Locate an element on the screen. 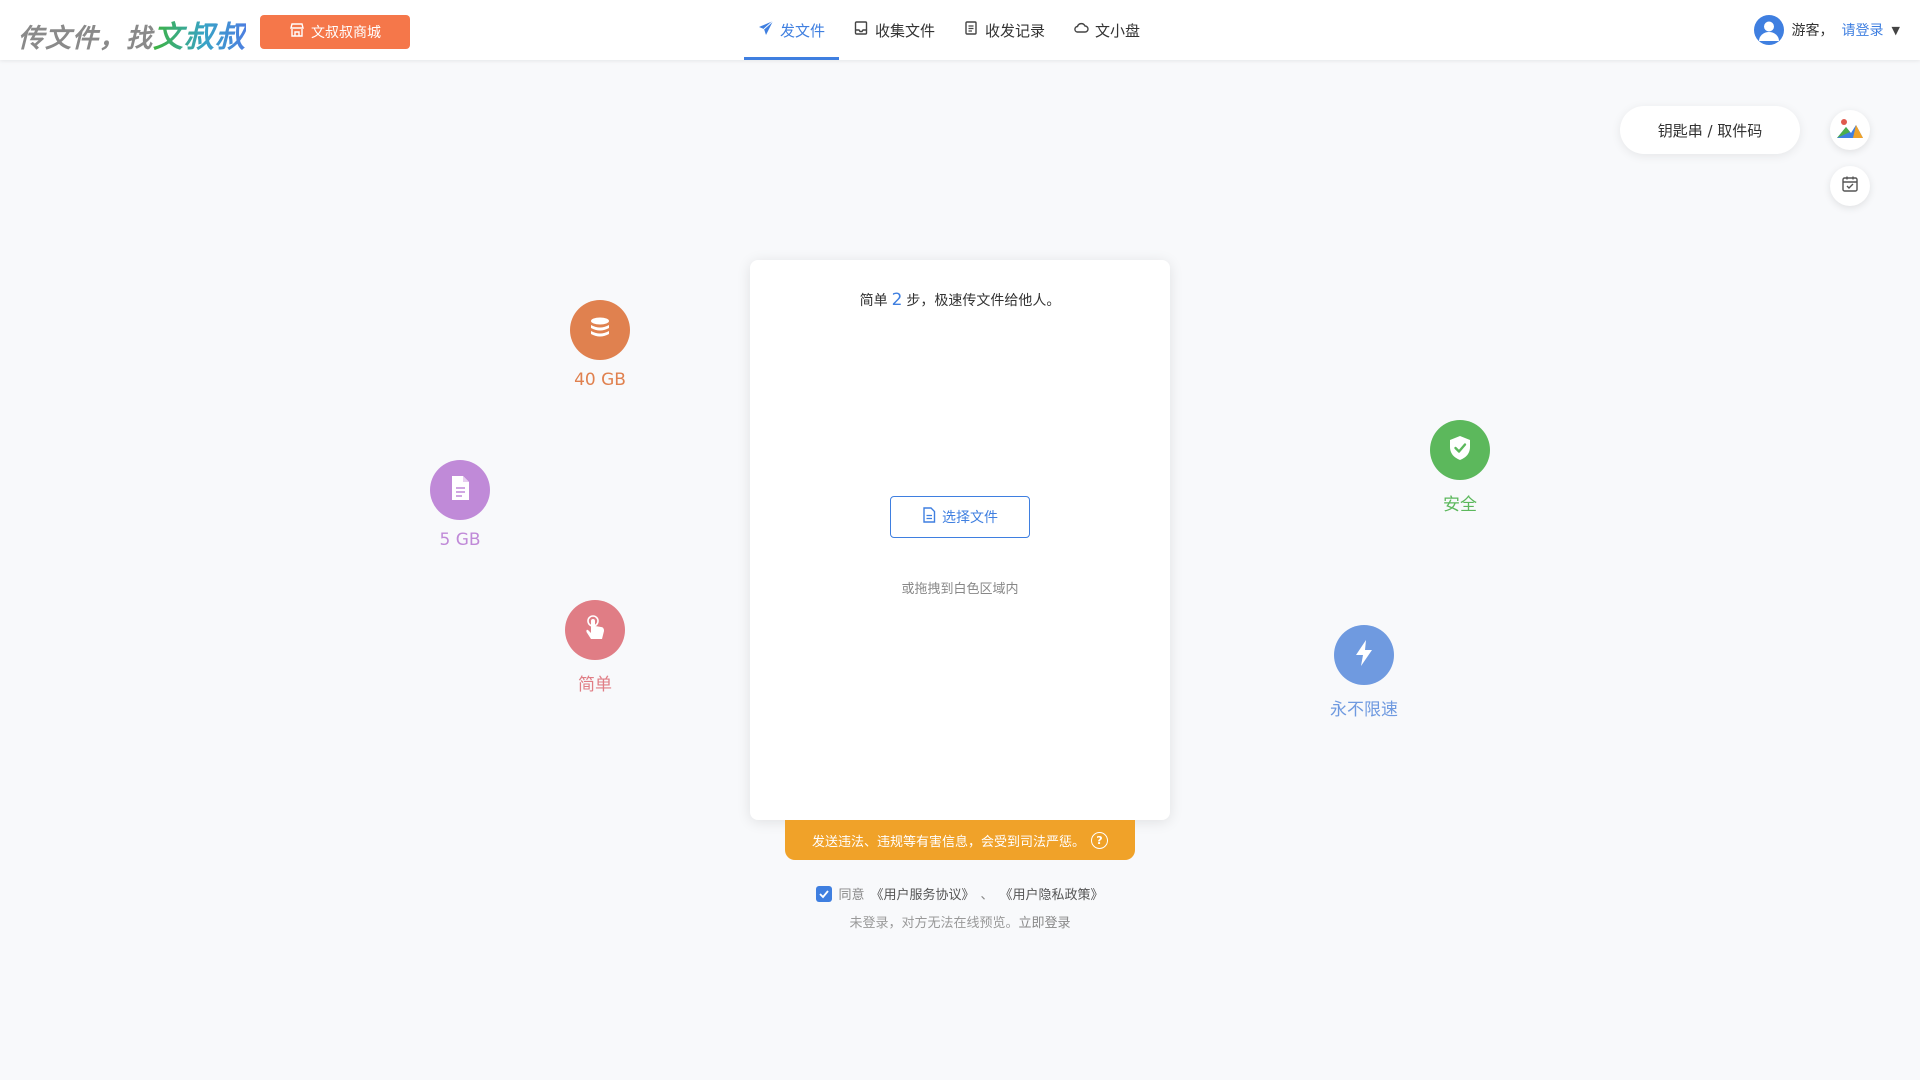 The height and width of the screenshot is (1080, 1920). login-now-link: 立即登录 is located at coordinates (1045, 923).